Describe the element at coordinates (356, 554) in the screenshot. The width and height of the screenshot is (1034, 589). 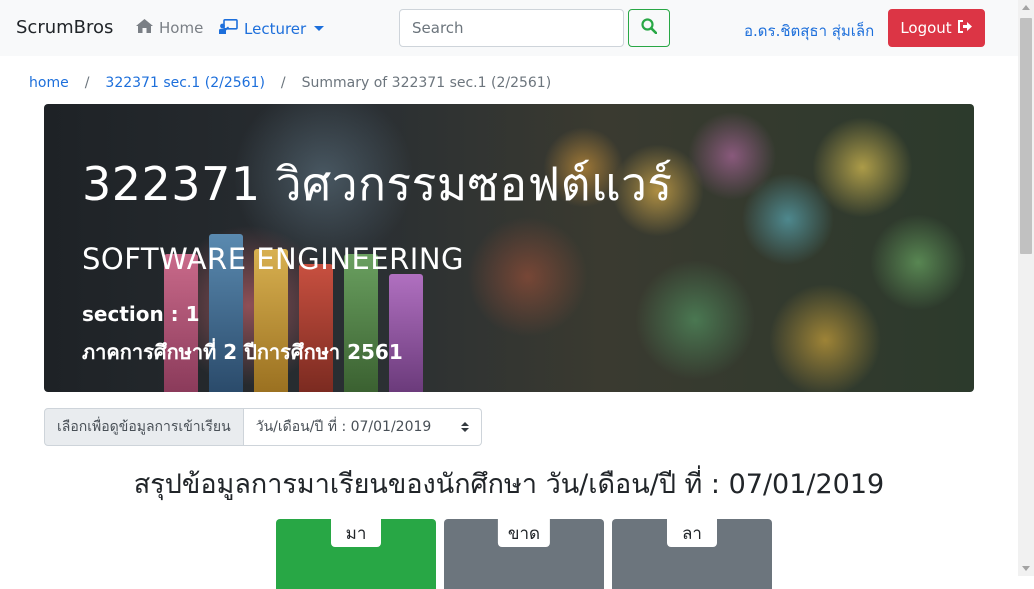
I see `status-card-present: มา` at that location.